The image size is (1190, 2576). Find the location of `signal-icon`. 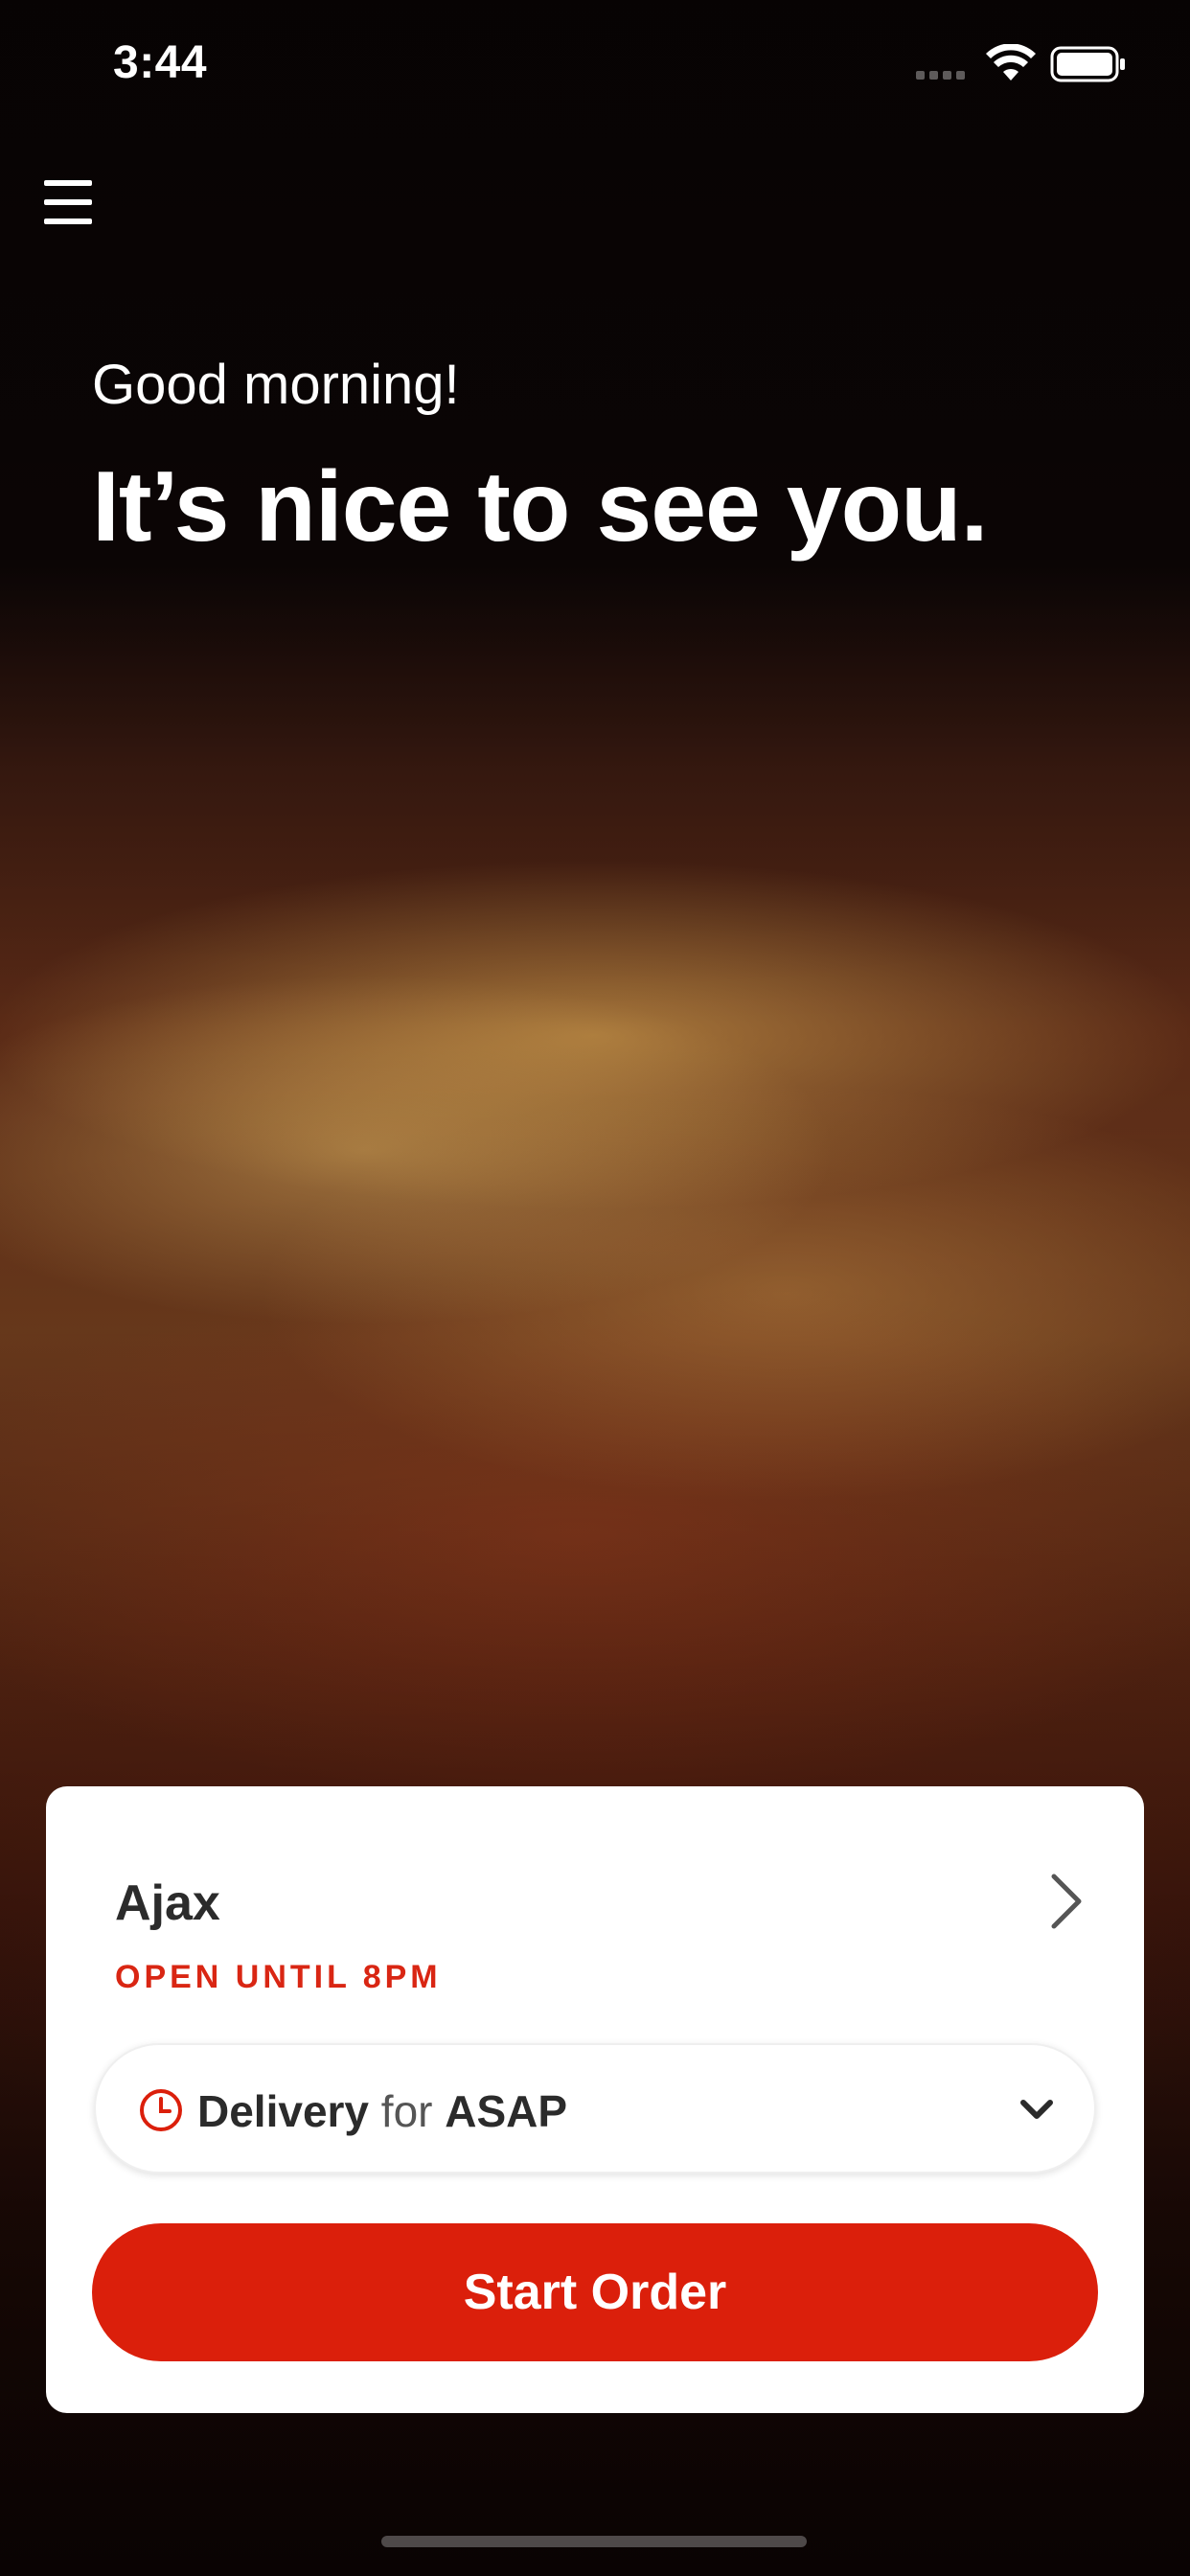

signal-icon is located at coordinates (943, 75).